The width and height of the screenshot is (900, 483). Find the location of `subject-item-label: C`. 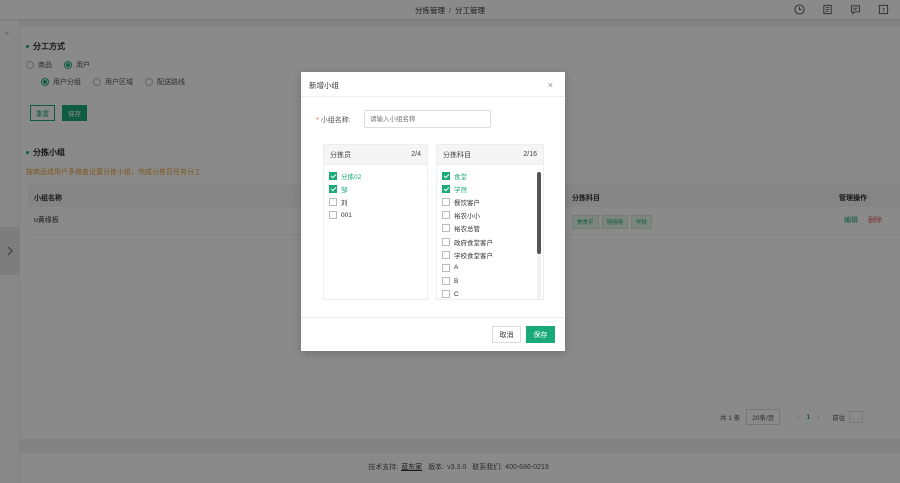

subject-item-label: C is located at coordinates (456, 294).